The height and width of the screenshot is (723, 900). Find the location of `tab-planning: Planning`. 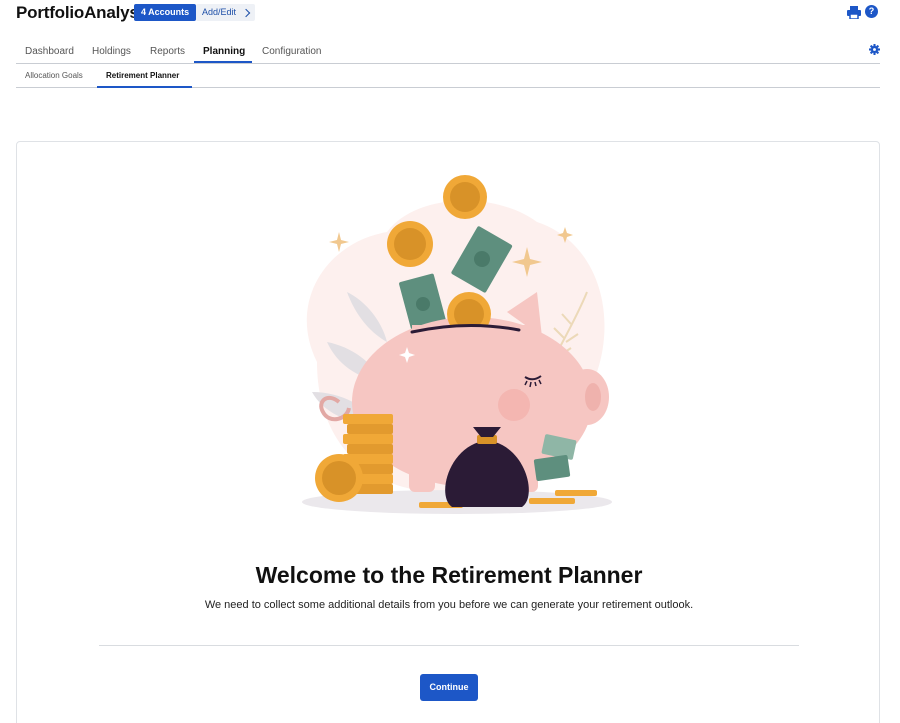

tab-planning: Planning is located at coordinates (224, 51).